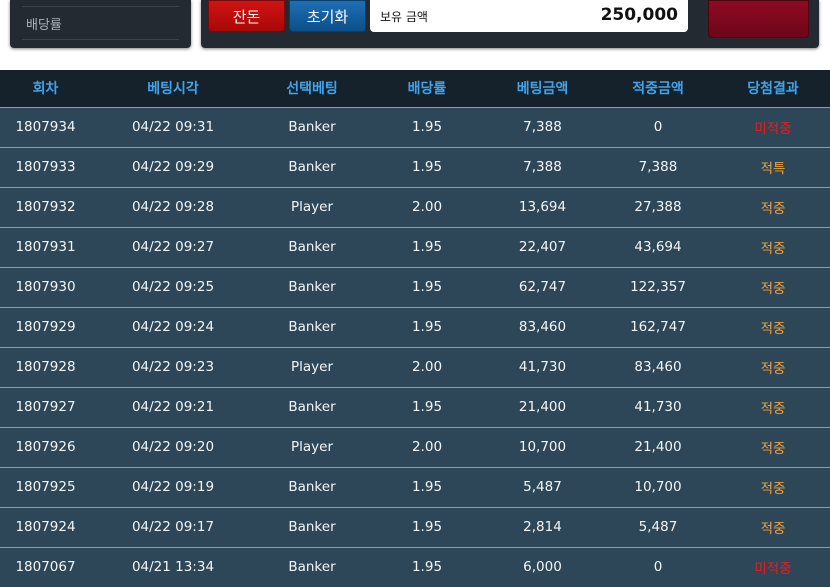 This screenshot has width=830, height=587. What do you see at coordinates (173, 207) in the screenshot?
I see `cell-bet-time: 04/22 09:28` at bounding box center [173, 207].